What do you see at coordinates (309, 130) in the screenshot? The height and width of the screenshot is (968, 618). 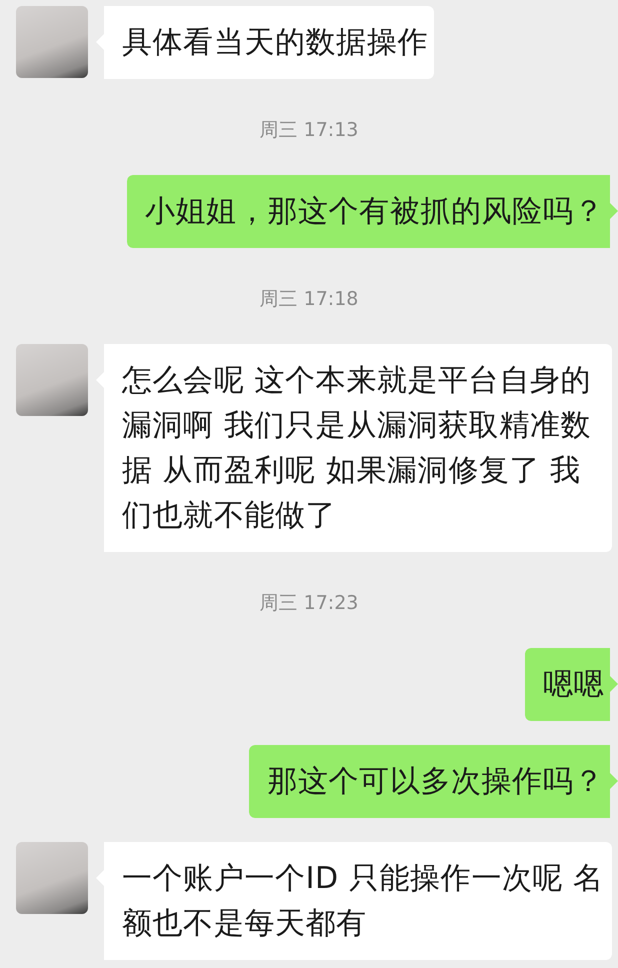 I see `timestamp: 周三 17:13` at bounding box center [309, 130].